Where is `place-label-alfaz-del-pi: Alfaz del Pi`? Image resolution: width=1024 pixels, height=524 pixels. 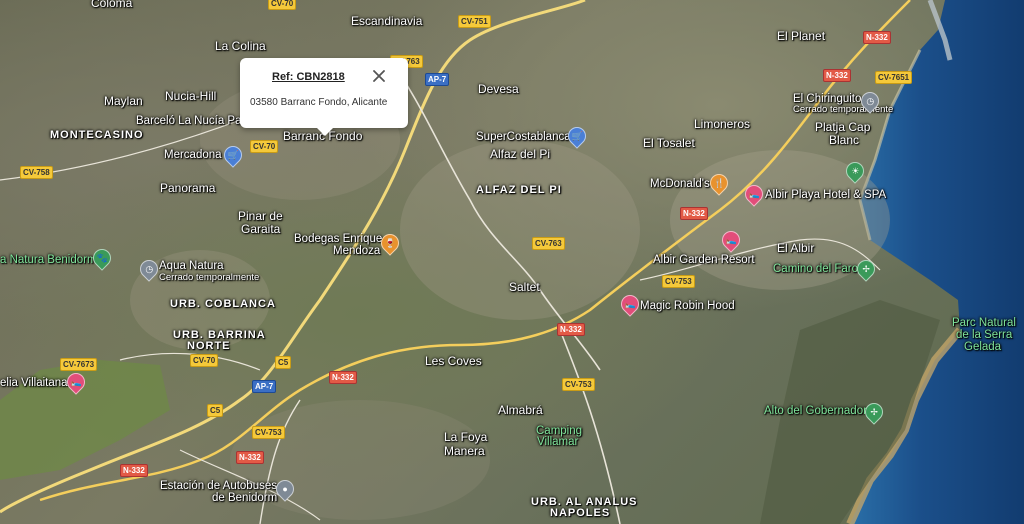 place-label-alfaz-del-pi: Alfaz del Pi is located at coordinates (520, 154).